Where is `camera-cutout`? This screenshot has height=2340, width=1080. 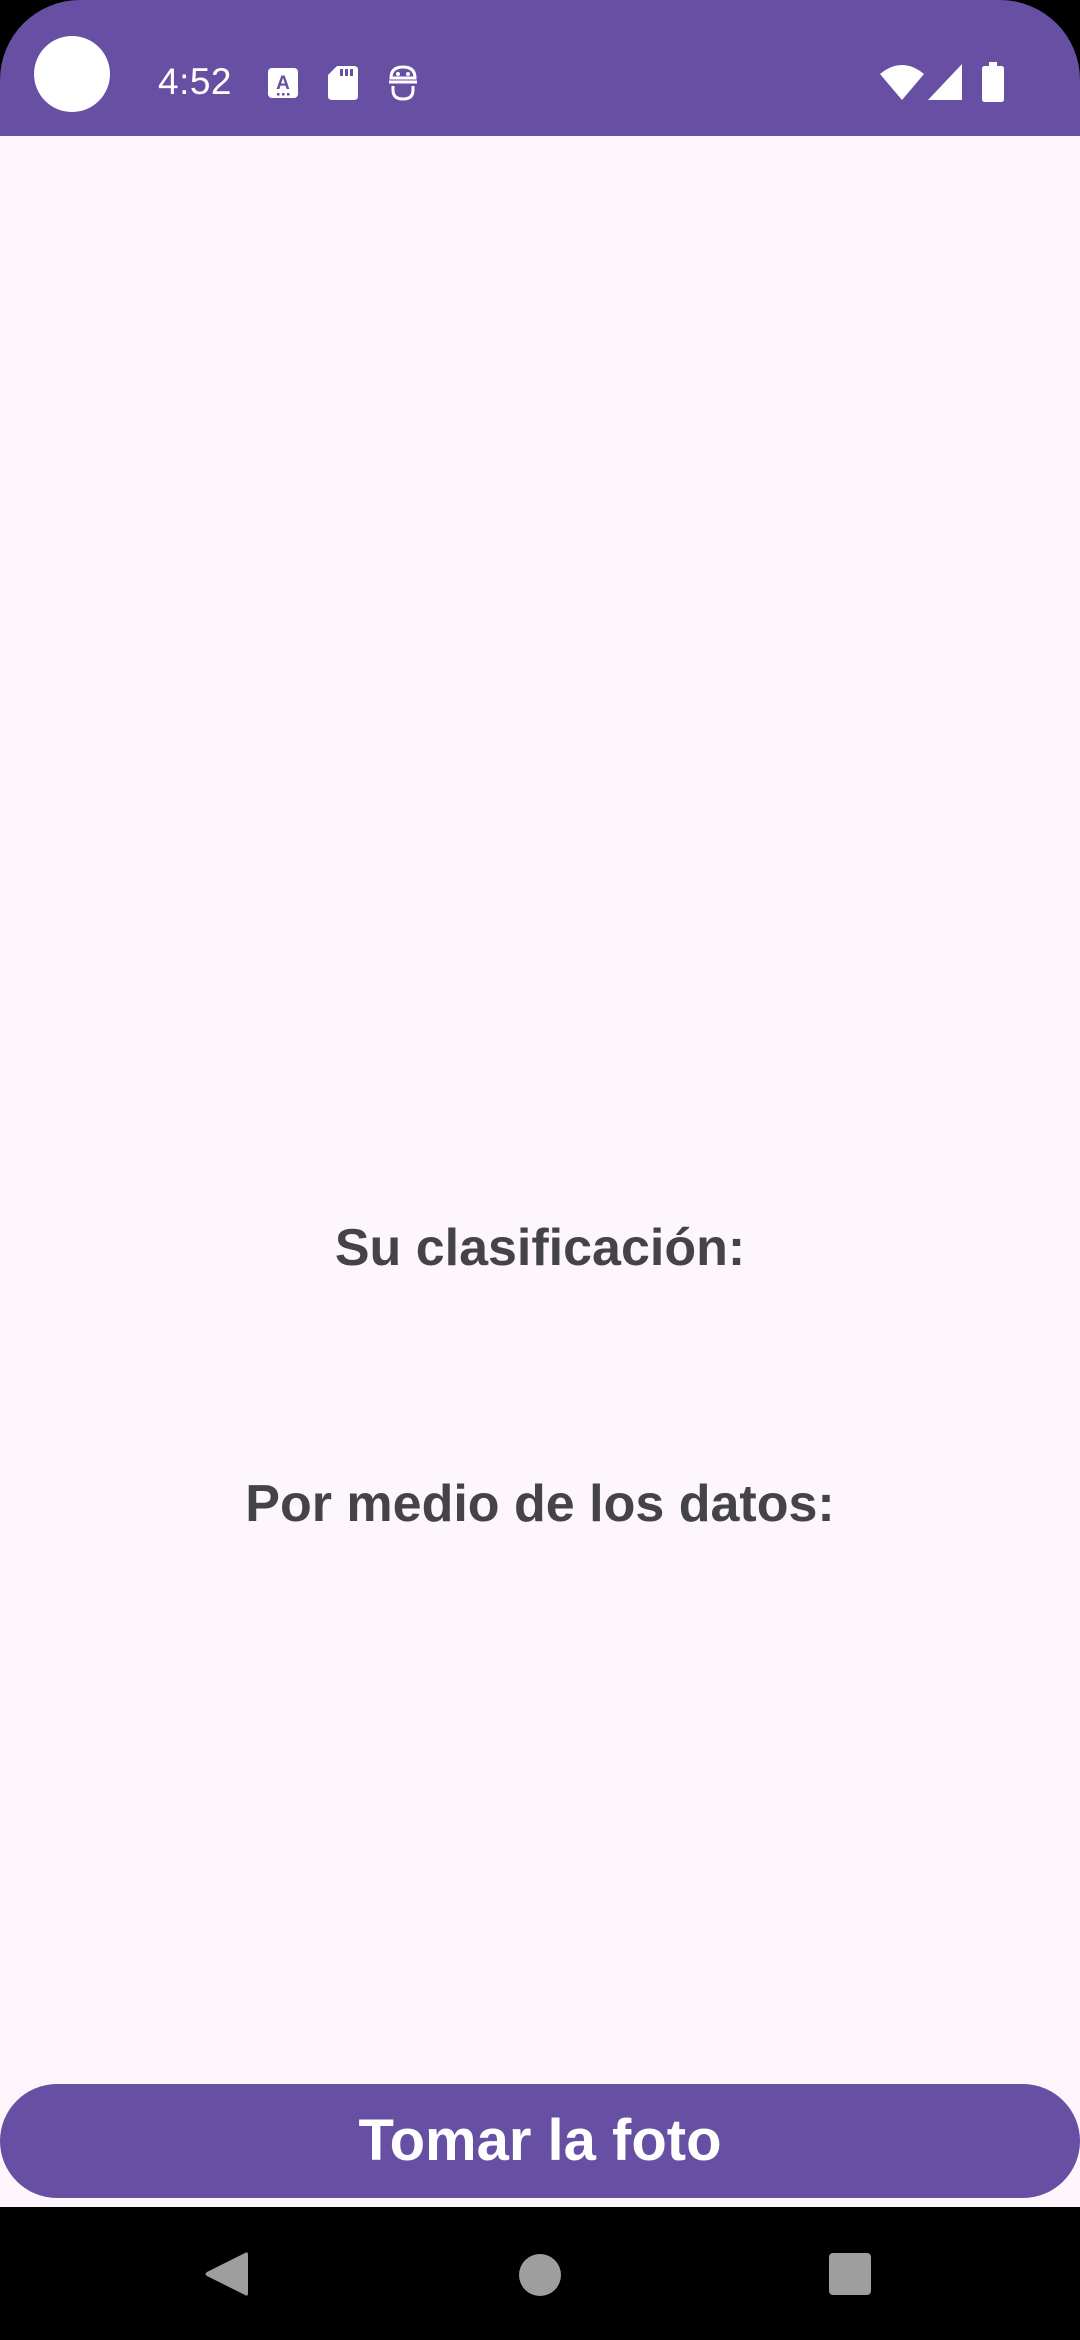 camera-cutout is located at coordinates (72, 74).